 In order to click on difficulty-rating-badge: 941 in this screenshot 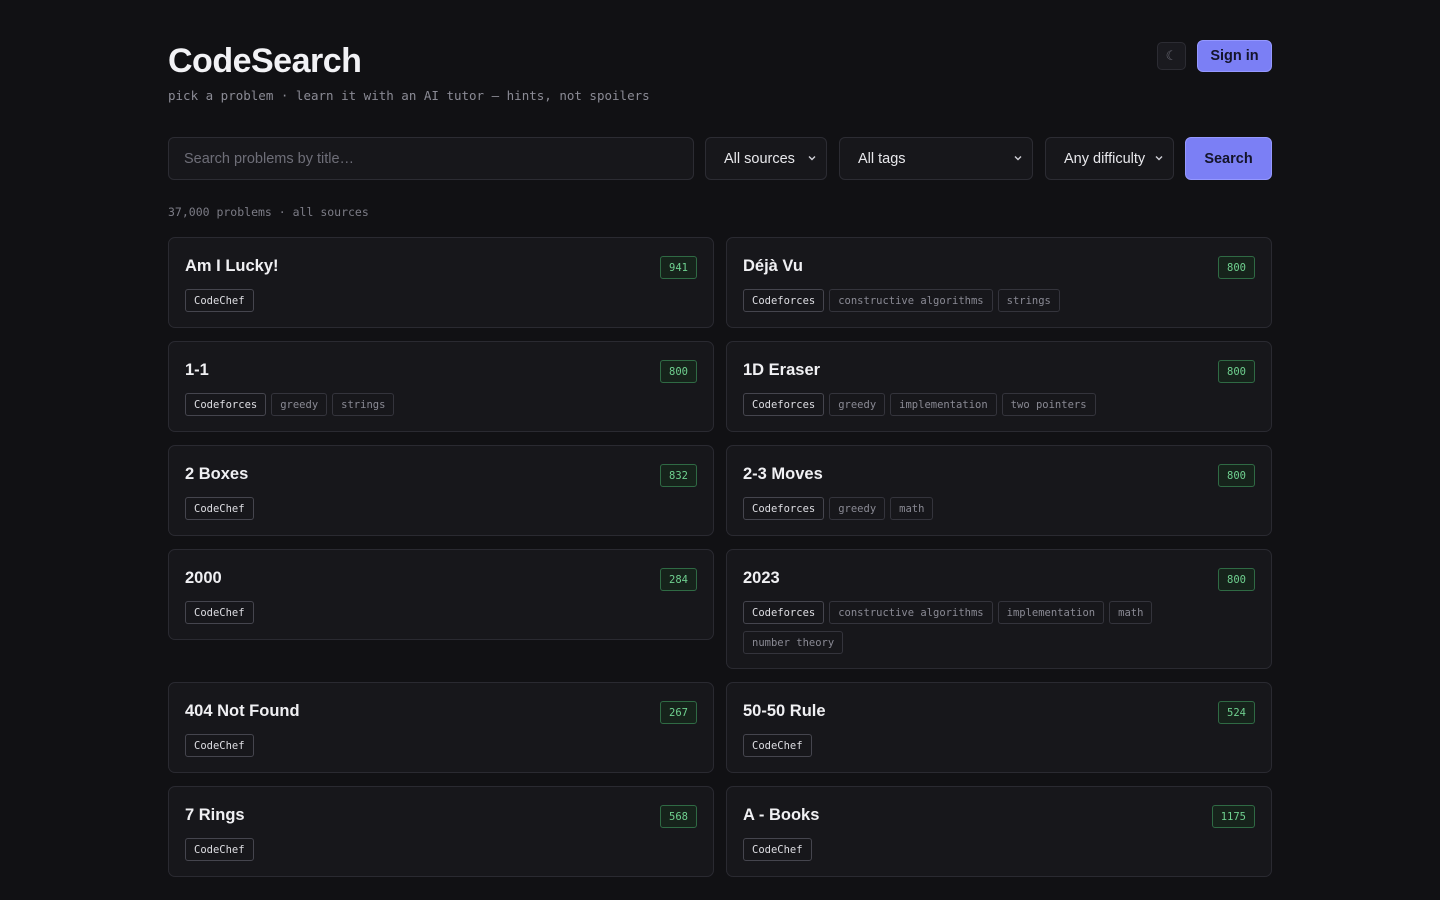, I will do `click(678, 267)`.